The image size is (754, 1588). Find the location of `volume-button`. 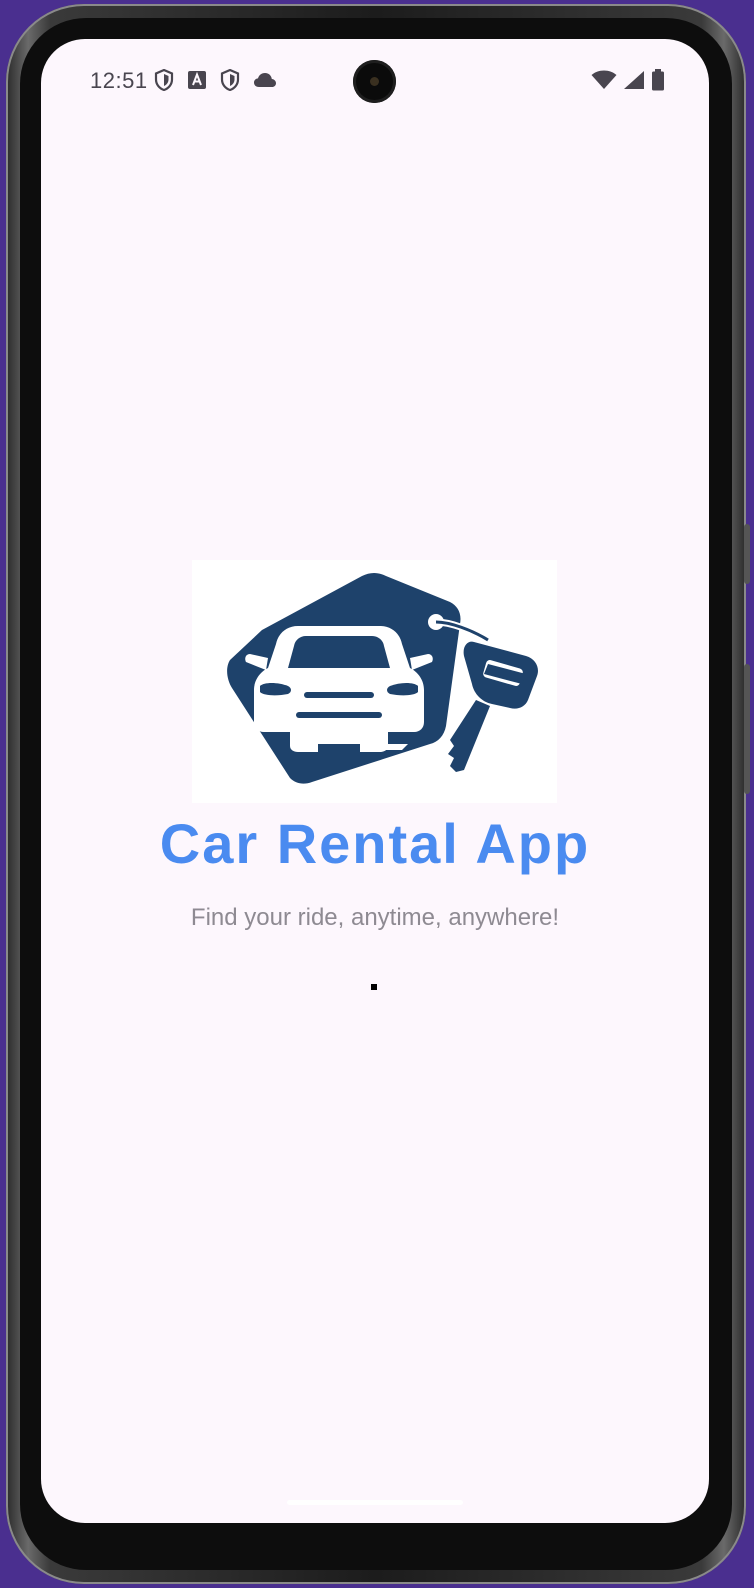

volume-button is located at coordinates (747, 729).